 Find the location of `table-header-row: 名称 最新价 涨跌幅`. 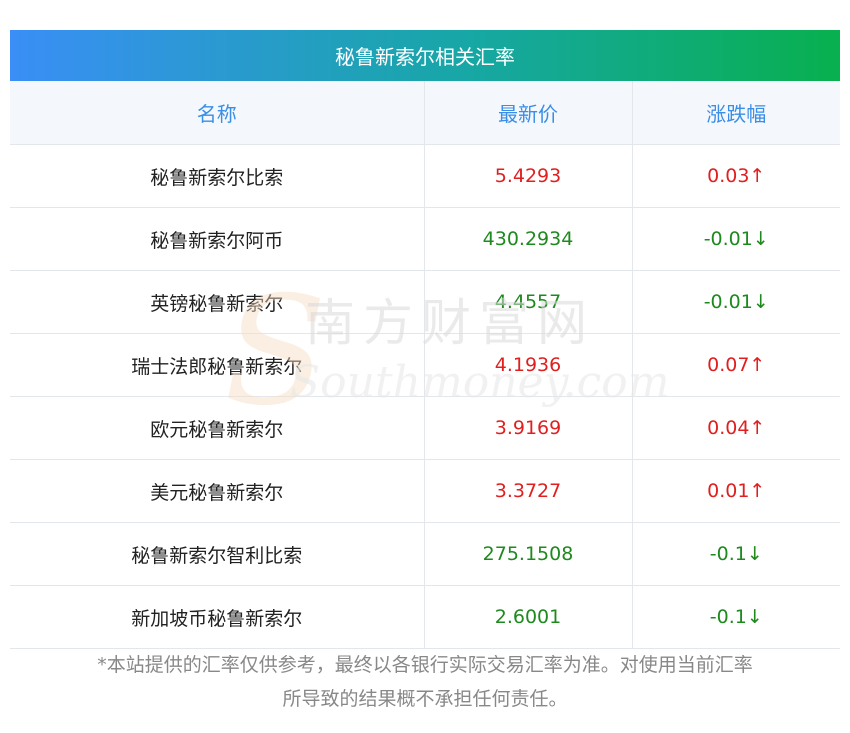

table-header-row: 名称 最新价 涨跌幅 is located at coordinates (425, 113).